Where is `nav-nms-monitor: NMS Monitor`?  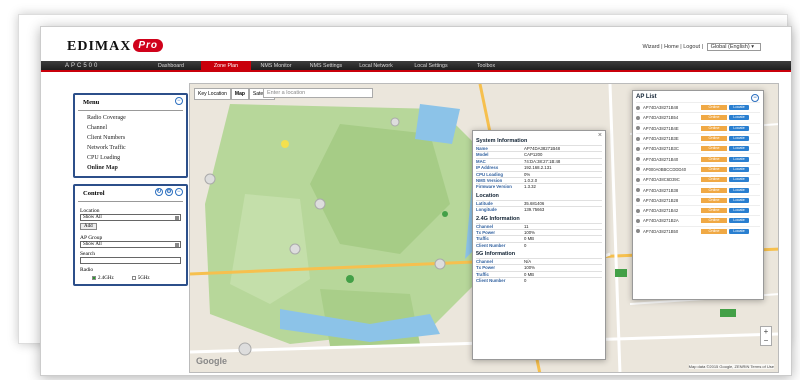
nav-nms-monitor: NMS Monitor is located at coordinates (276, 66).